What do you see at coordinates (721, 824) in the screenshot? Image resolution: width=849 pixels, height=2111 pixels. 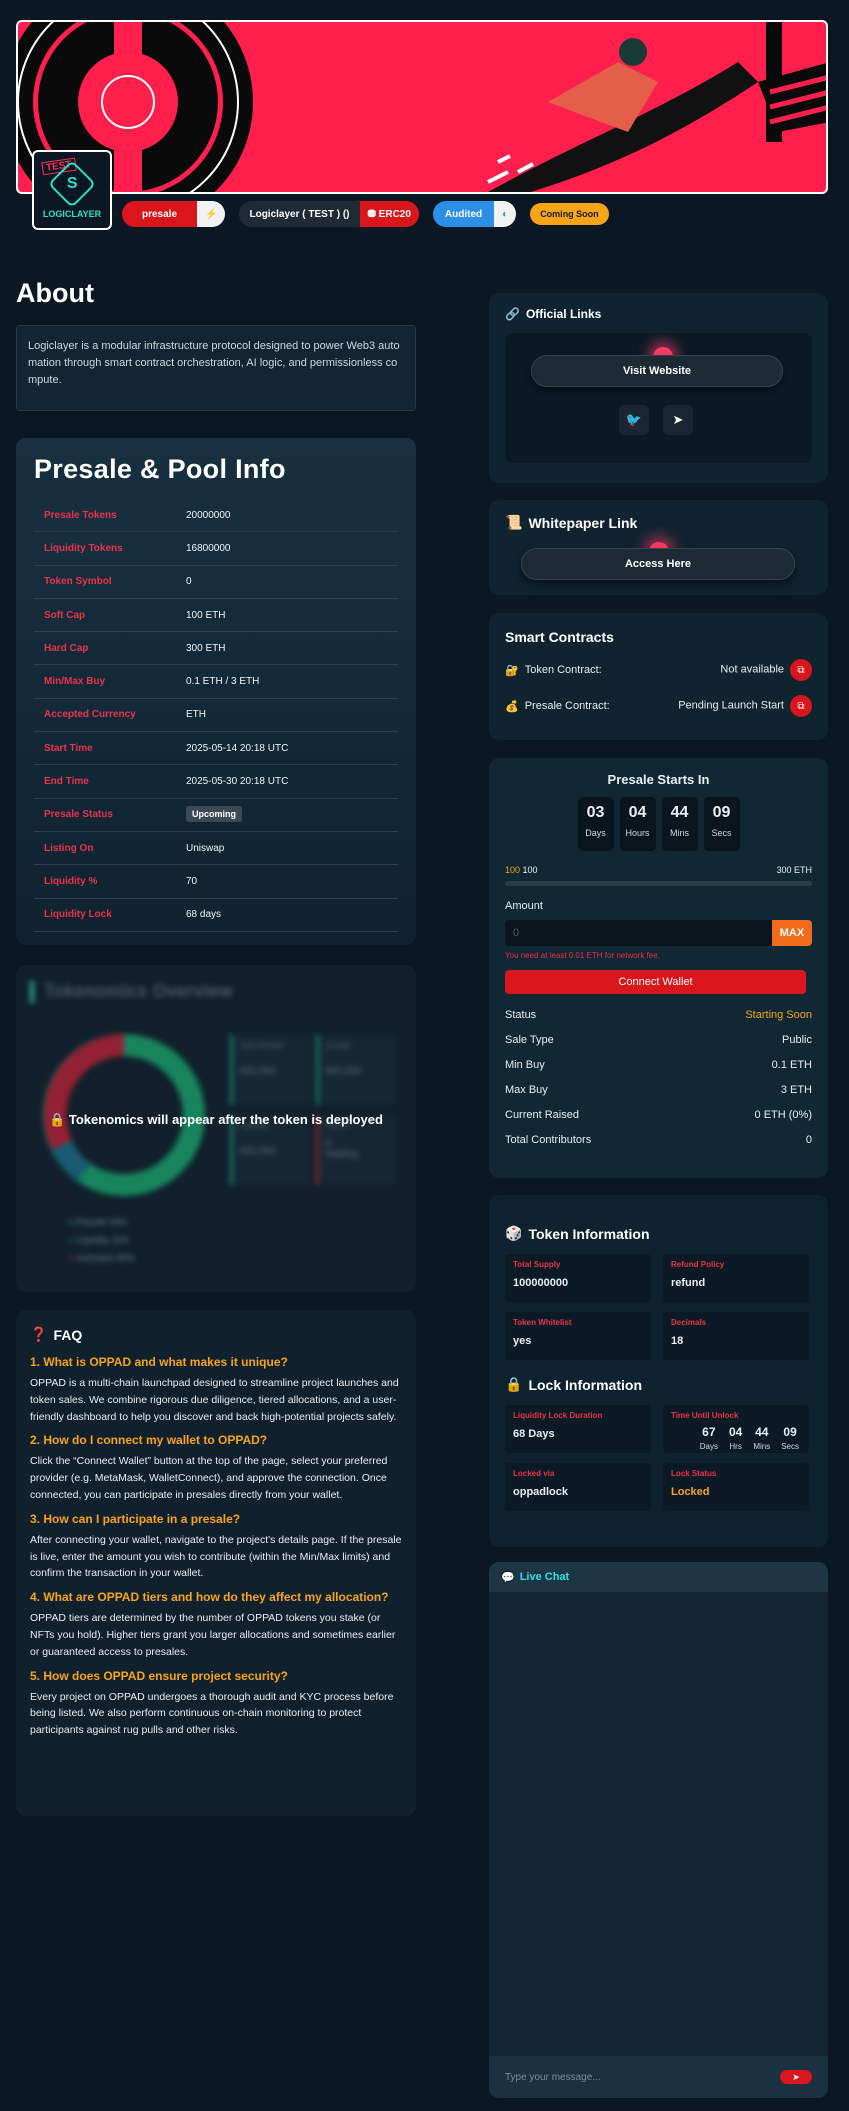 I see `countdown-unit: 09 Secs` at bounding box center [721, 824].